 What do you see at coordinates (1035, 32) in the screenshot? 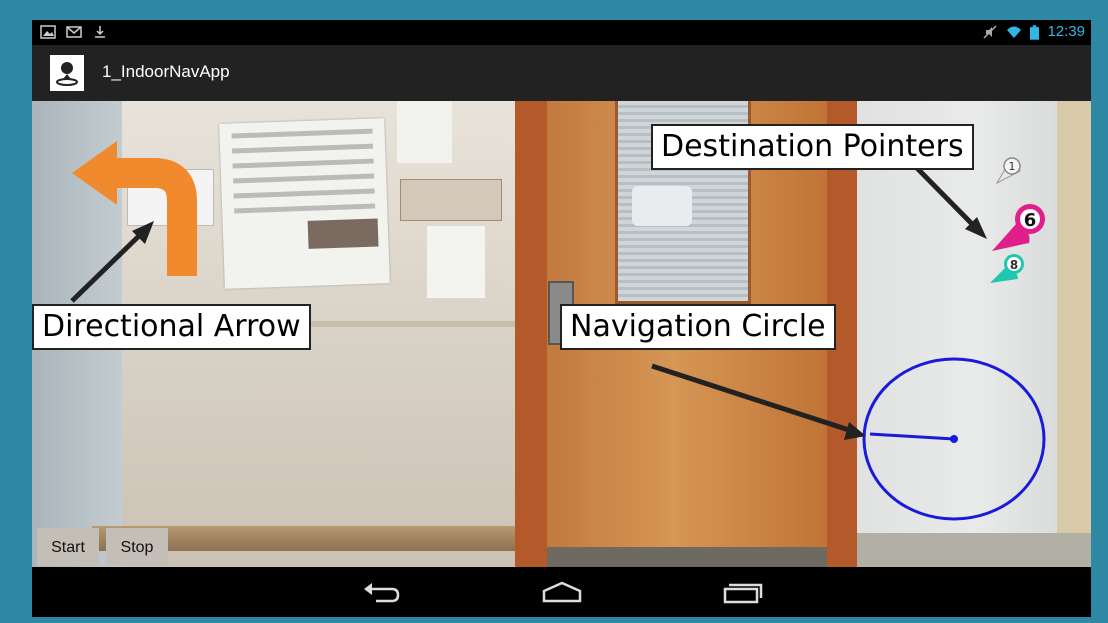
I see `battery-icon` at bounding box center [1035, 32].